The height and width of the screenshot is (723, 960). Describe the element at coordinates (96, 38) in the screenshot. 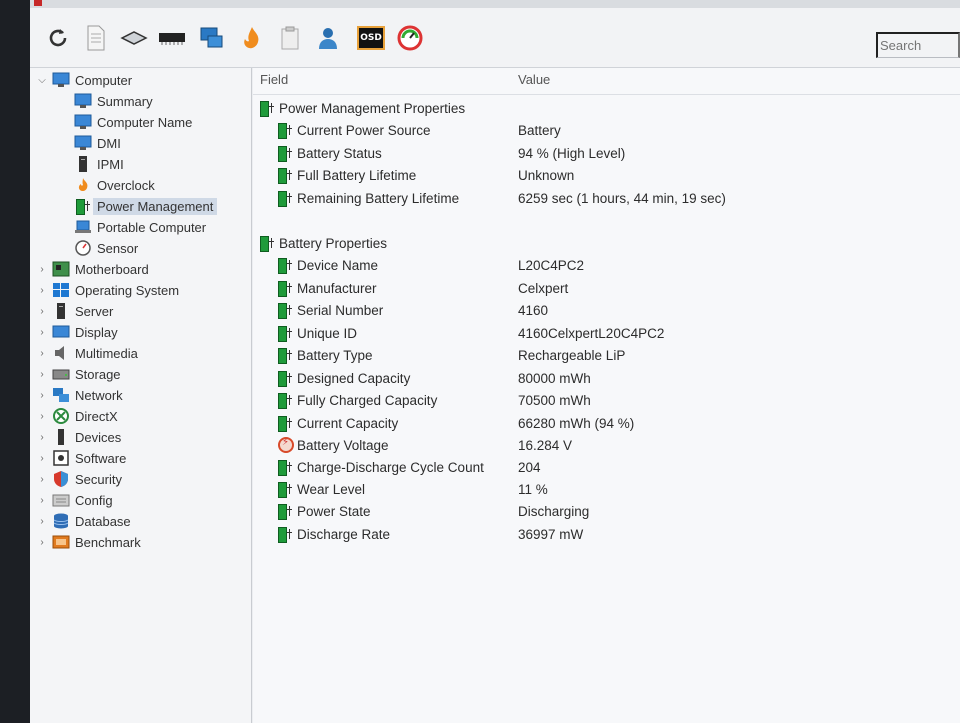

I see `report-icon` at that location.